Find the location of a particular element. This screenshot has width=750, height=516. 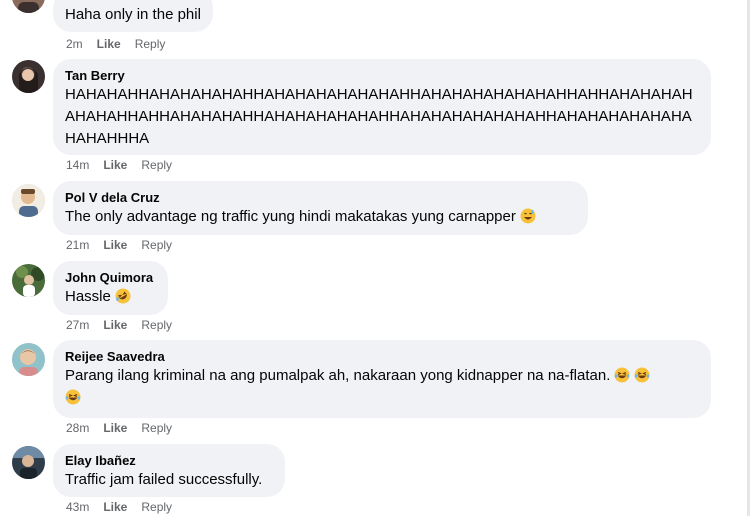

comment-time: 14m is located at coordinates (77, 165).